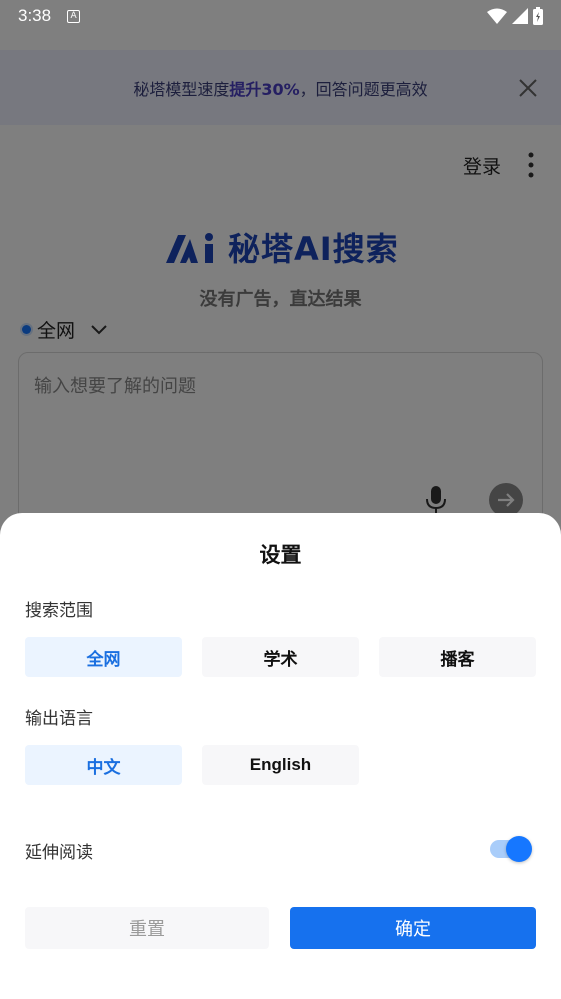 The width and height of the screenshot is (561, 999). What do you see at coordinates (103, 657) in the screenshot?
I see `scope-option-web: 全网` at bounding box center [103, 657].